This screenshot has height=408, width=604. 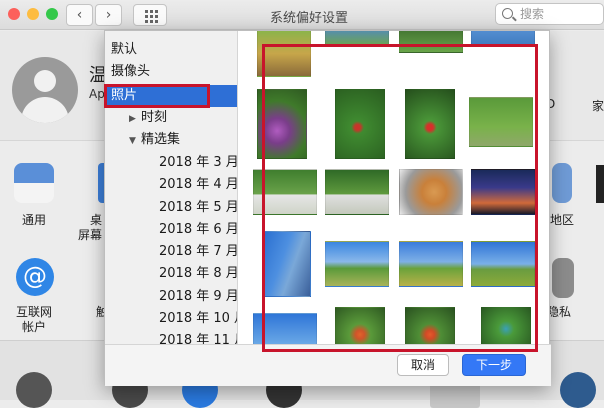 I want to click on sidebar-item: ▼ 精选集, so click(x=171, y=140).